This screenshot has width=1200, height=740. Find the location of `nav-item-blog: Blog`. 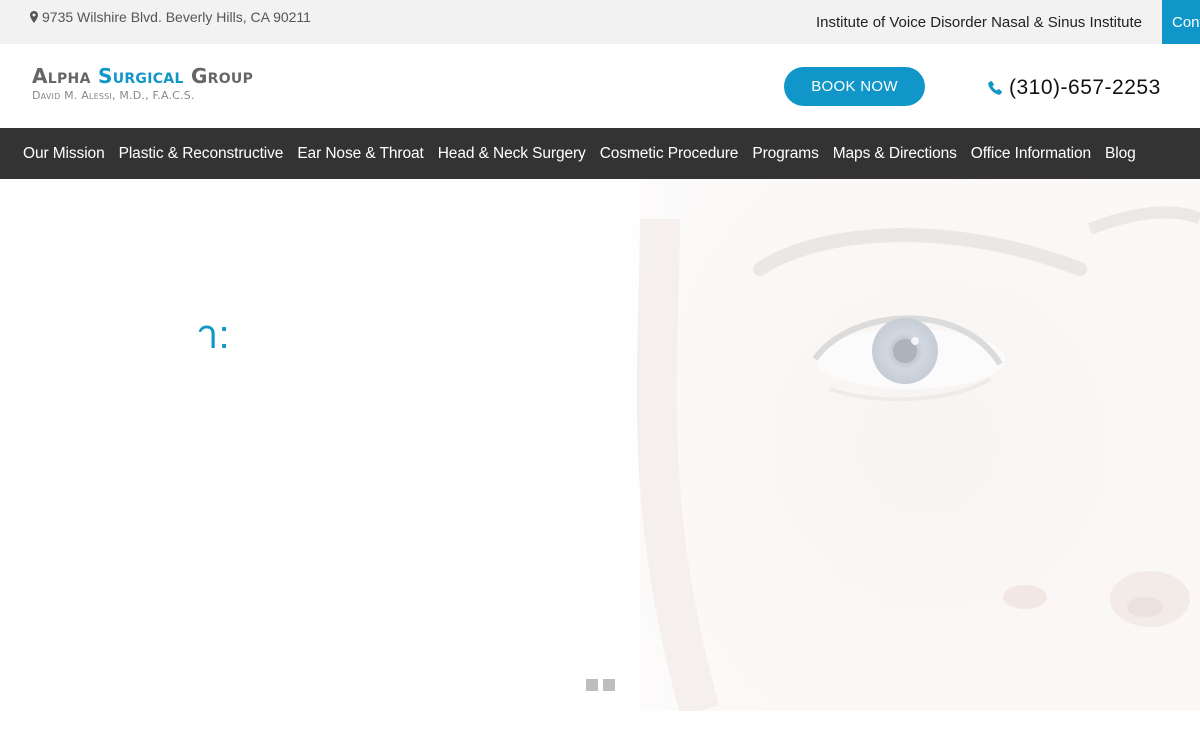

nav-item-blog: Blog is located at coordinates (1120, 154).